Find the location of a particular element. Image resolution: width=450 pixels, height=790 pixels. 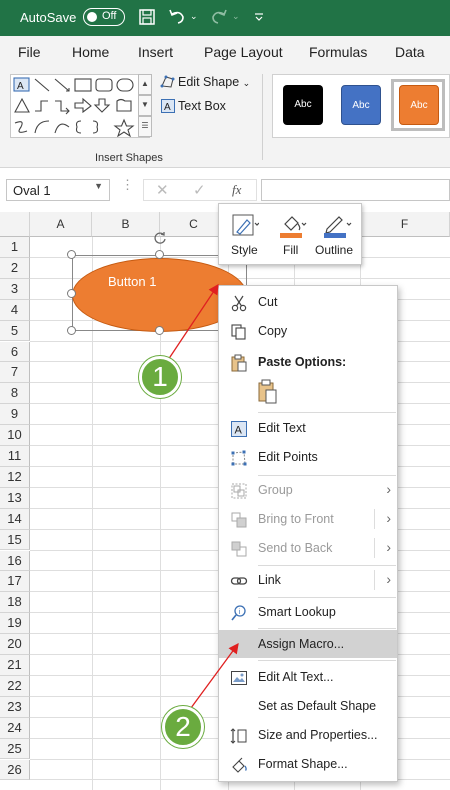

edit-text-icon: A is located at coordinates (239, 429).